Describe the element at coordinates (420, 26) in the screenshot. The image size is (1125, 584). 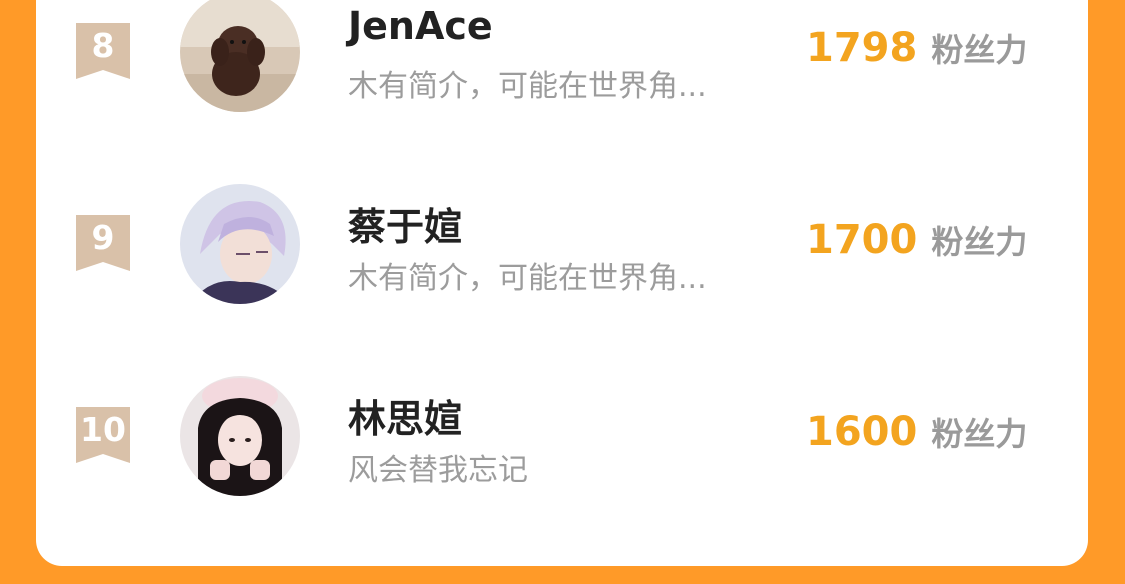
I see `user-name: JenAce` at that location.